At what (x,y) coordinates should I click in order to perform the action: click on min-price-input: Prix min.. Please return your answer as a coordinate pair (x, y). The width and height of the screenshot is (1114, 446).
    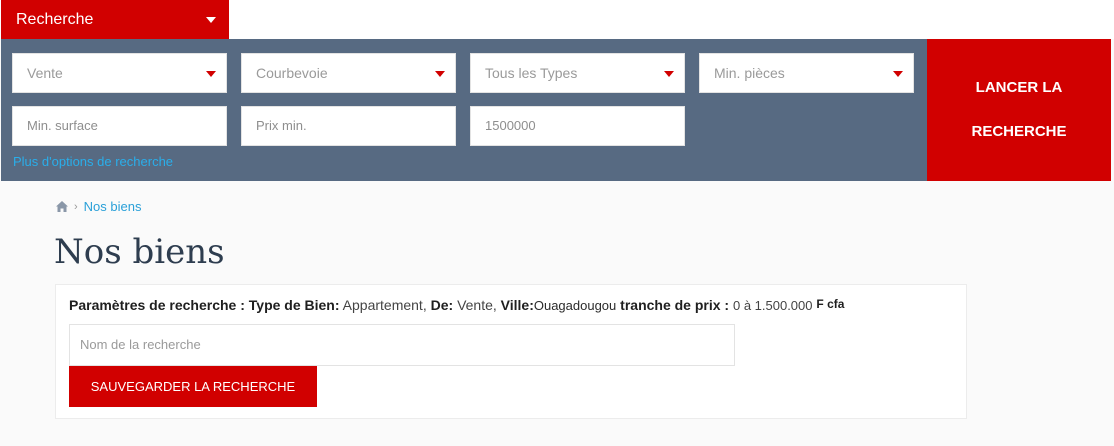
    Looking at the image, I should click on (348, 126).